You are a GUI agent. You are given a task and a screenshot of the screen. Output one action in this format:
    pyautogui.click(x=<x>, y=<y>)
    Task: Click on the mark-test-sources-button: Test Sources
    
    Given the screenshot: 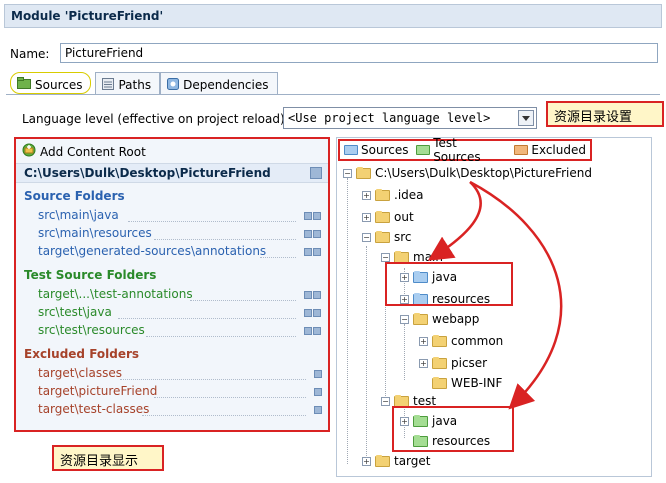 What is the action you would take?
    pyautogui.click(x=461, y=150)
    